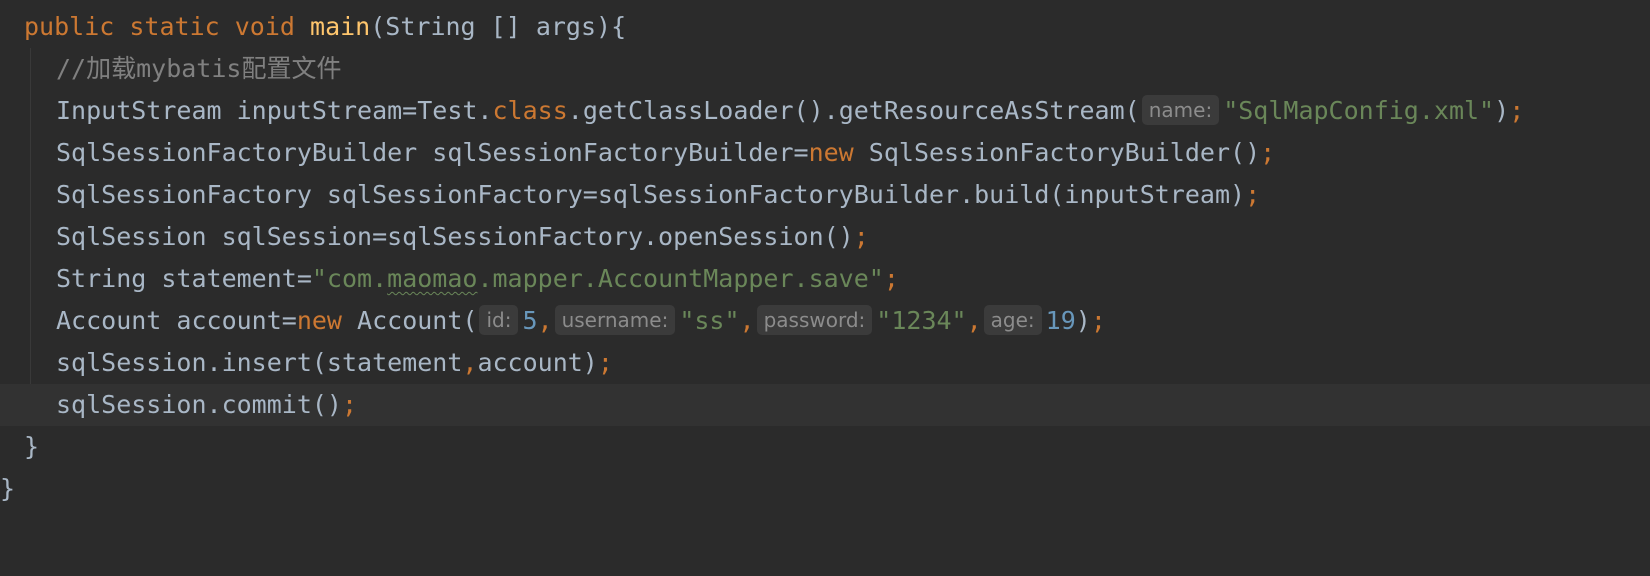  Describe the element at coordinates (409, 320) in the screenshot. I see `code-text: Account(` at that location.